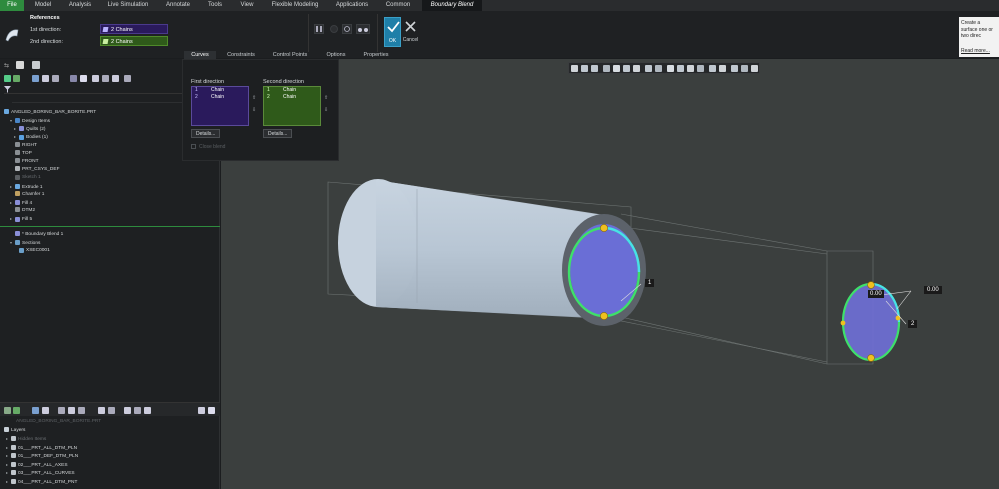  What do you see at coordinates (134, 41) in the screenshot?
I see `second-direction-collector: 2 Chains` at bounding box center [134, 41].